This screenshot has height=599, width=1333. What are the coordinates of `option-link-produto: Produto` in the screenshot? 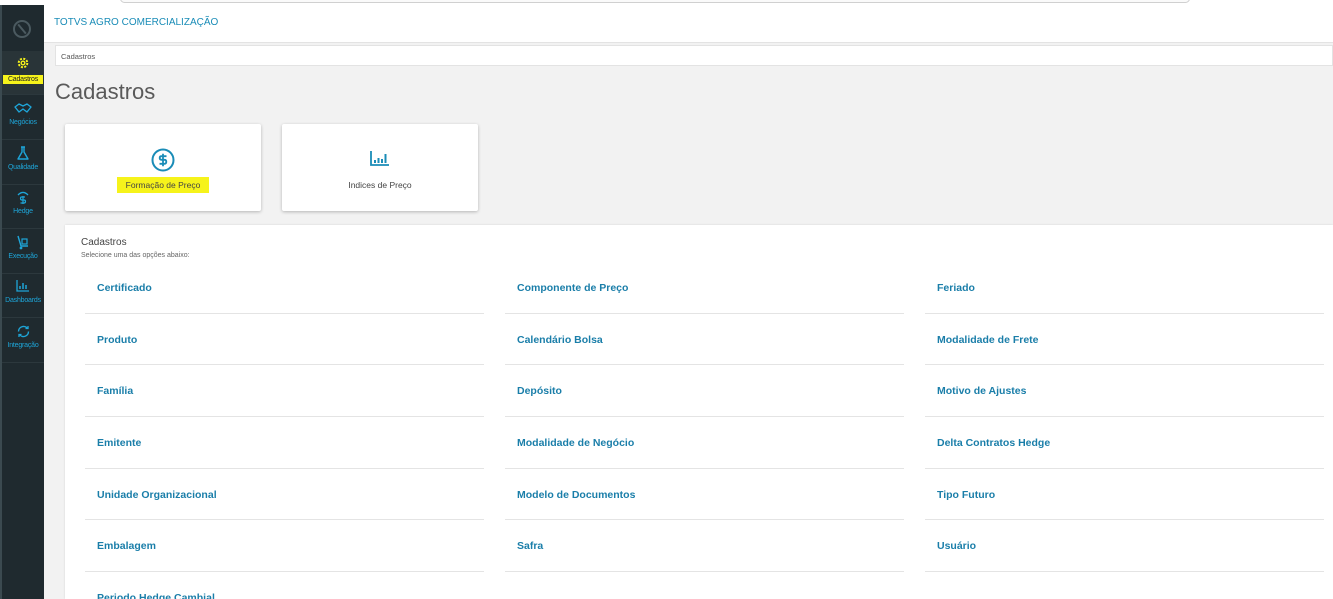 It's located at (284, 340).